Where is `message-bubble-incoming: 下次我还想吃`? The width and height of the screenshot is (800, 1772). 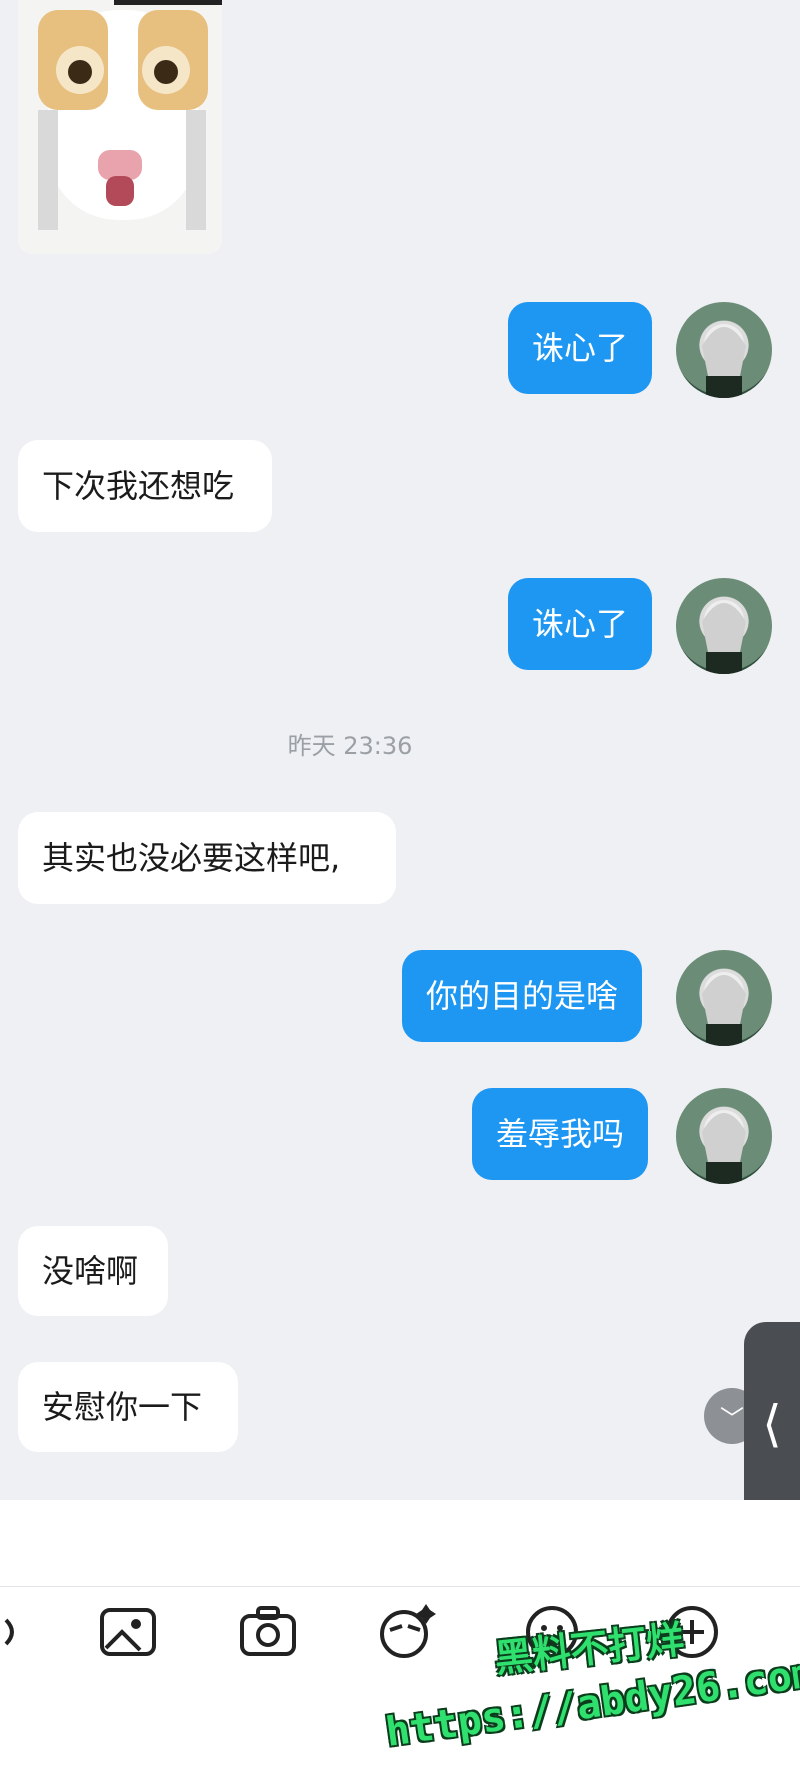
message-bubble-incoming: 下次我还想吃 is located at coordinates (145, 486).